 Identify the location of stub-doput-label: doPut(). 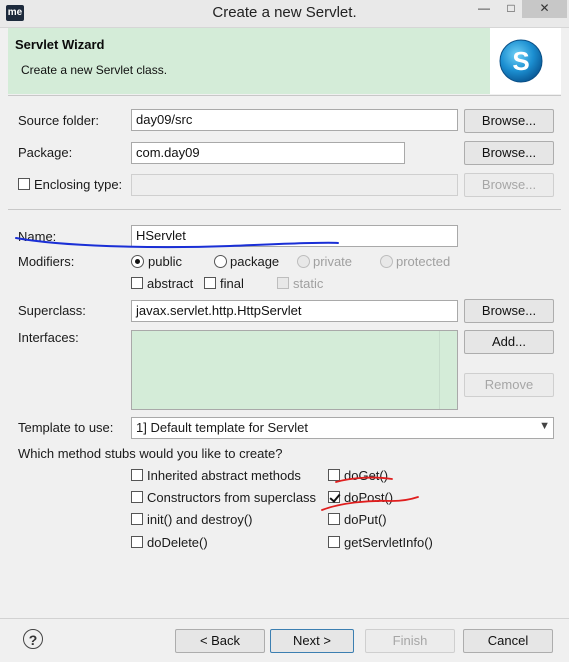
(365, 519).